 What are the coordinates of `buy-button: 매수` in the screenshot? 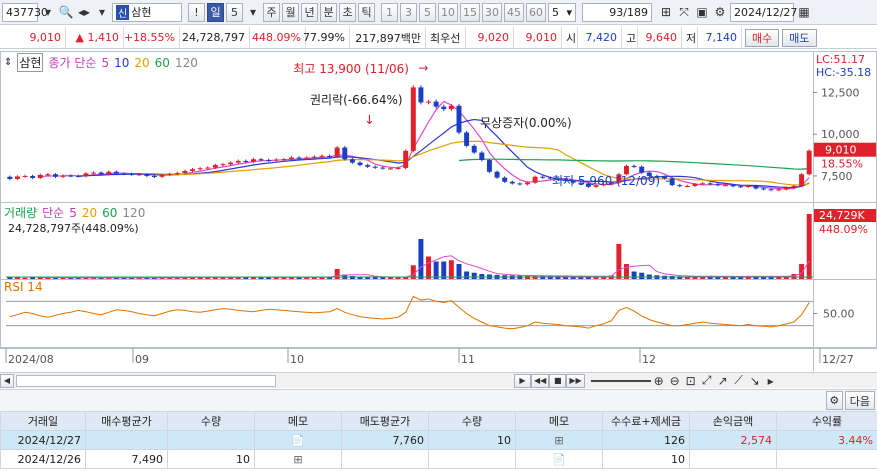 It's located at (762, 37).